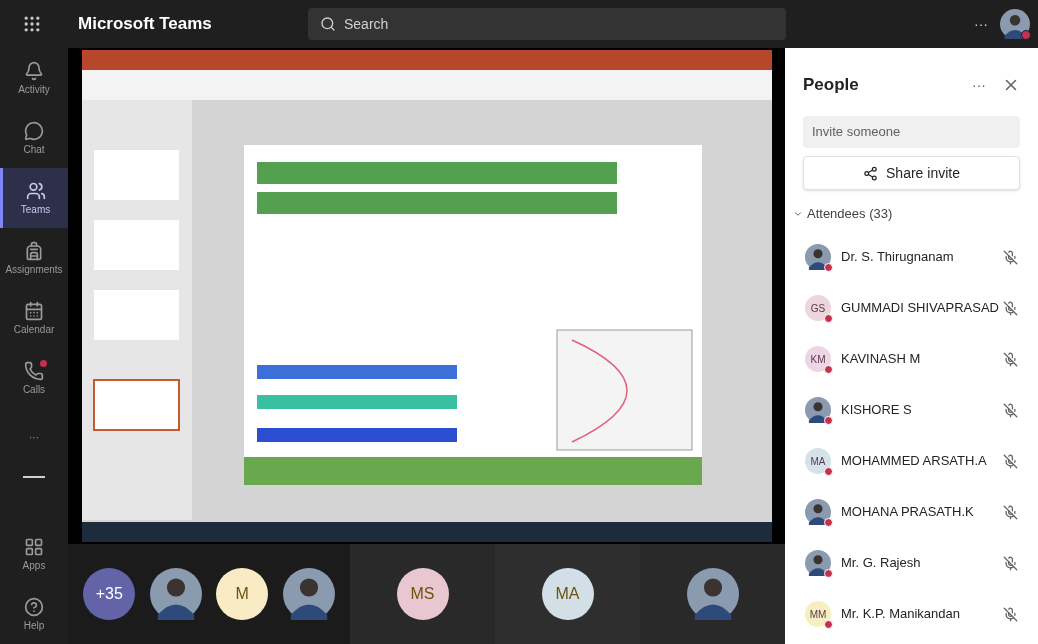 The height and width of the screenshot is (644, 1038). What do you see at coordinates (911, 132) in the screenshot?
I see `invite-field: Invite someone` at bounding box center [911, 132].